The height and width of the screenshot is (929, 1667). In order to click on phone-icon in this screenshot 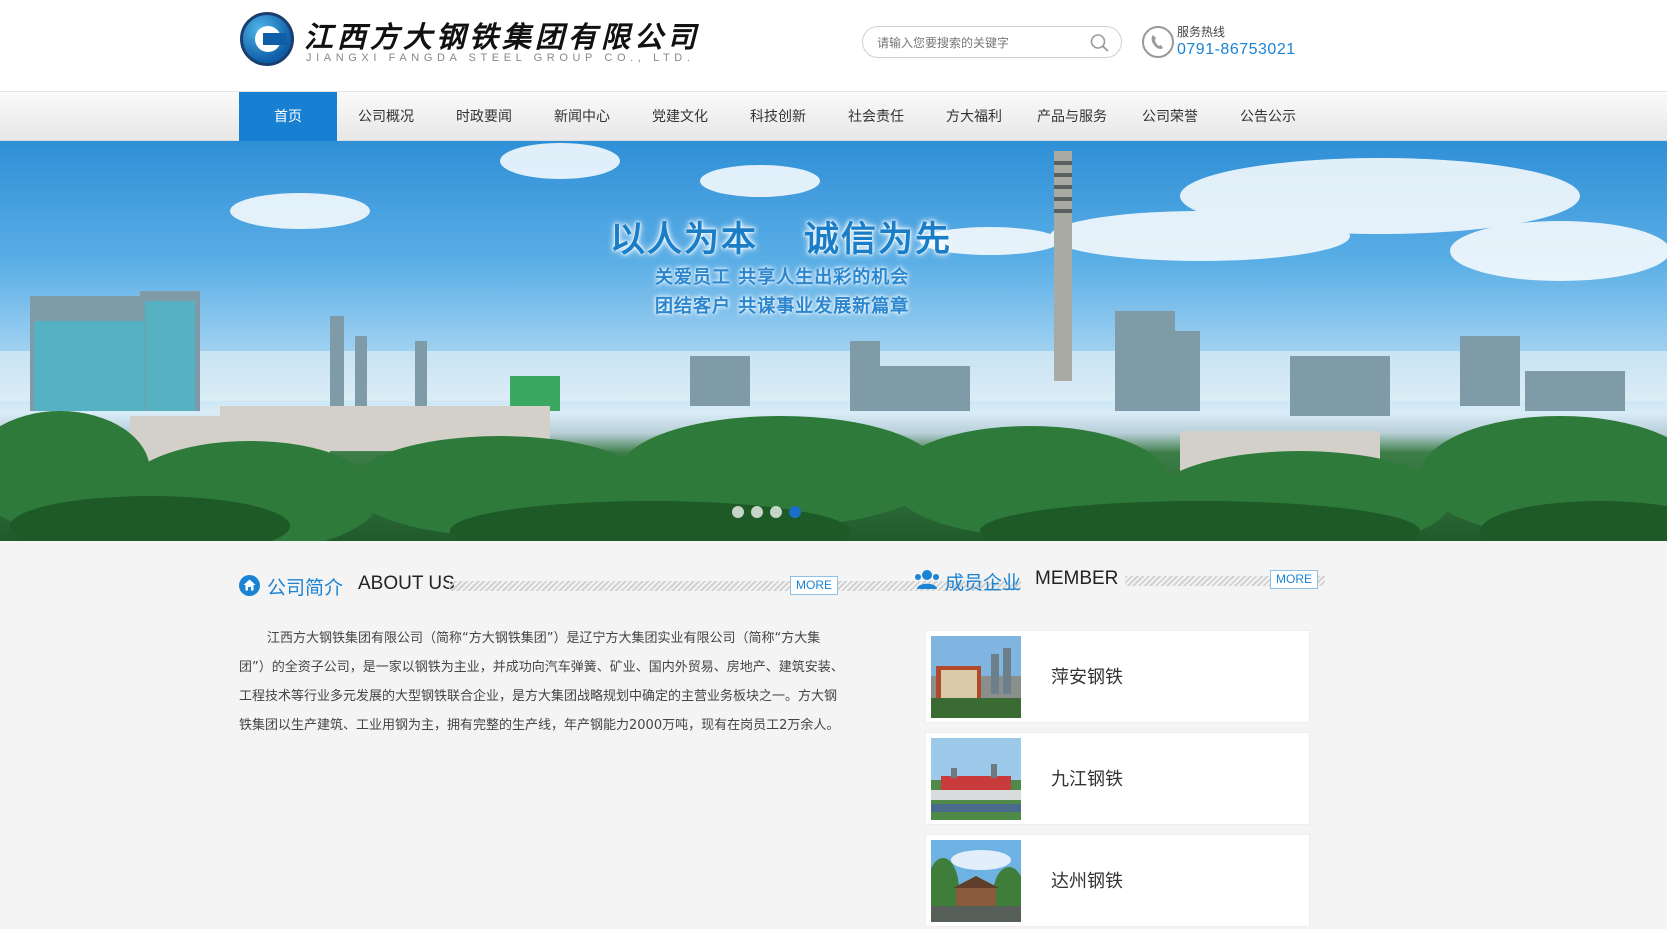, I will do `click(1158, 42)`.